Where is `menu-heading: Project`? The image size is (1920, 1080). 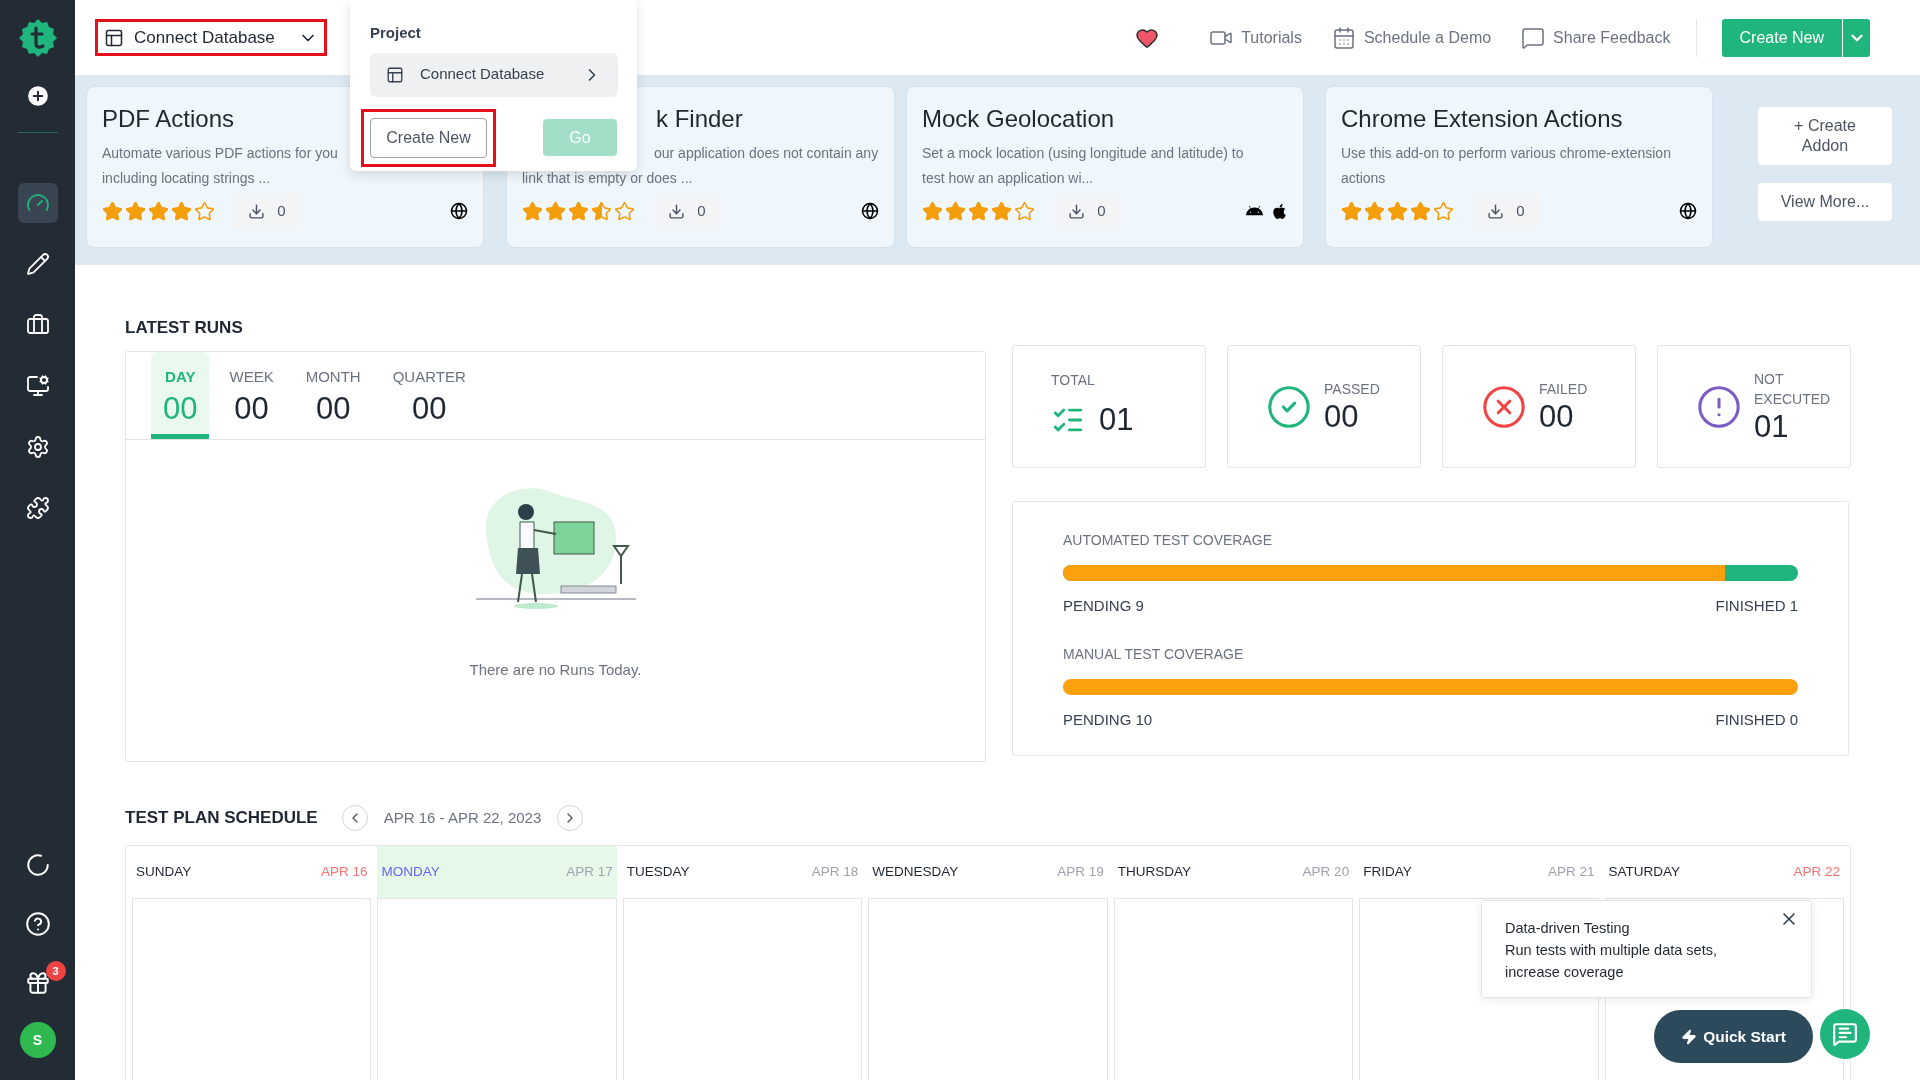
menu-heading: Project is located at coordinates (396, 33).